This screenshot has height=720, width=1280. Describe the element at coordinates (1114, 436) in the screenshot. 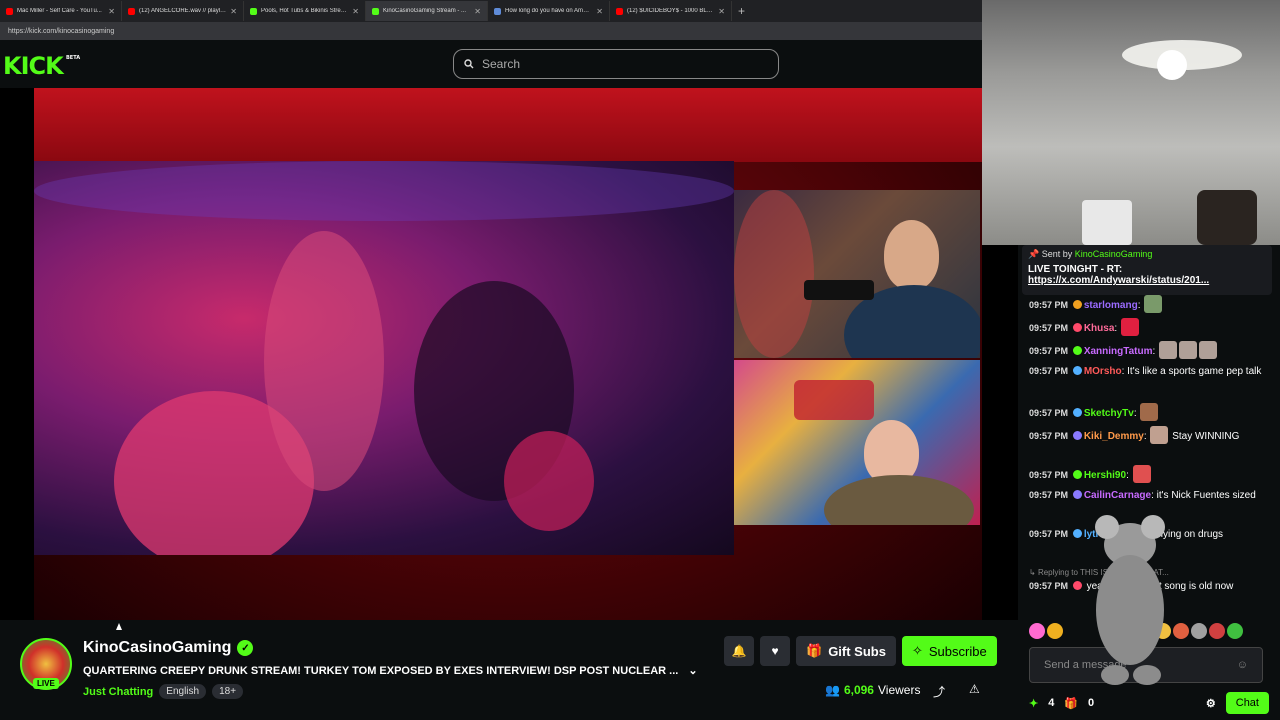

I see `message-username: Kiki_Demmy` at that location.